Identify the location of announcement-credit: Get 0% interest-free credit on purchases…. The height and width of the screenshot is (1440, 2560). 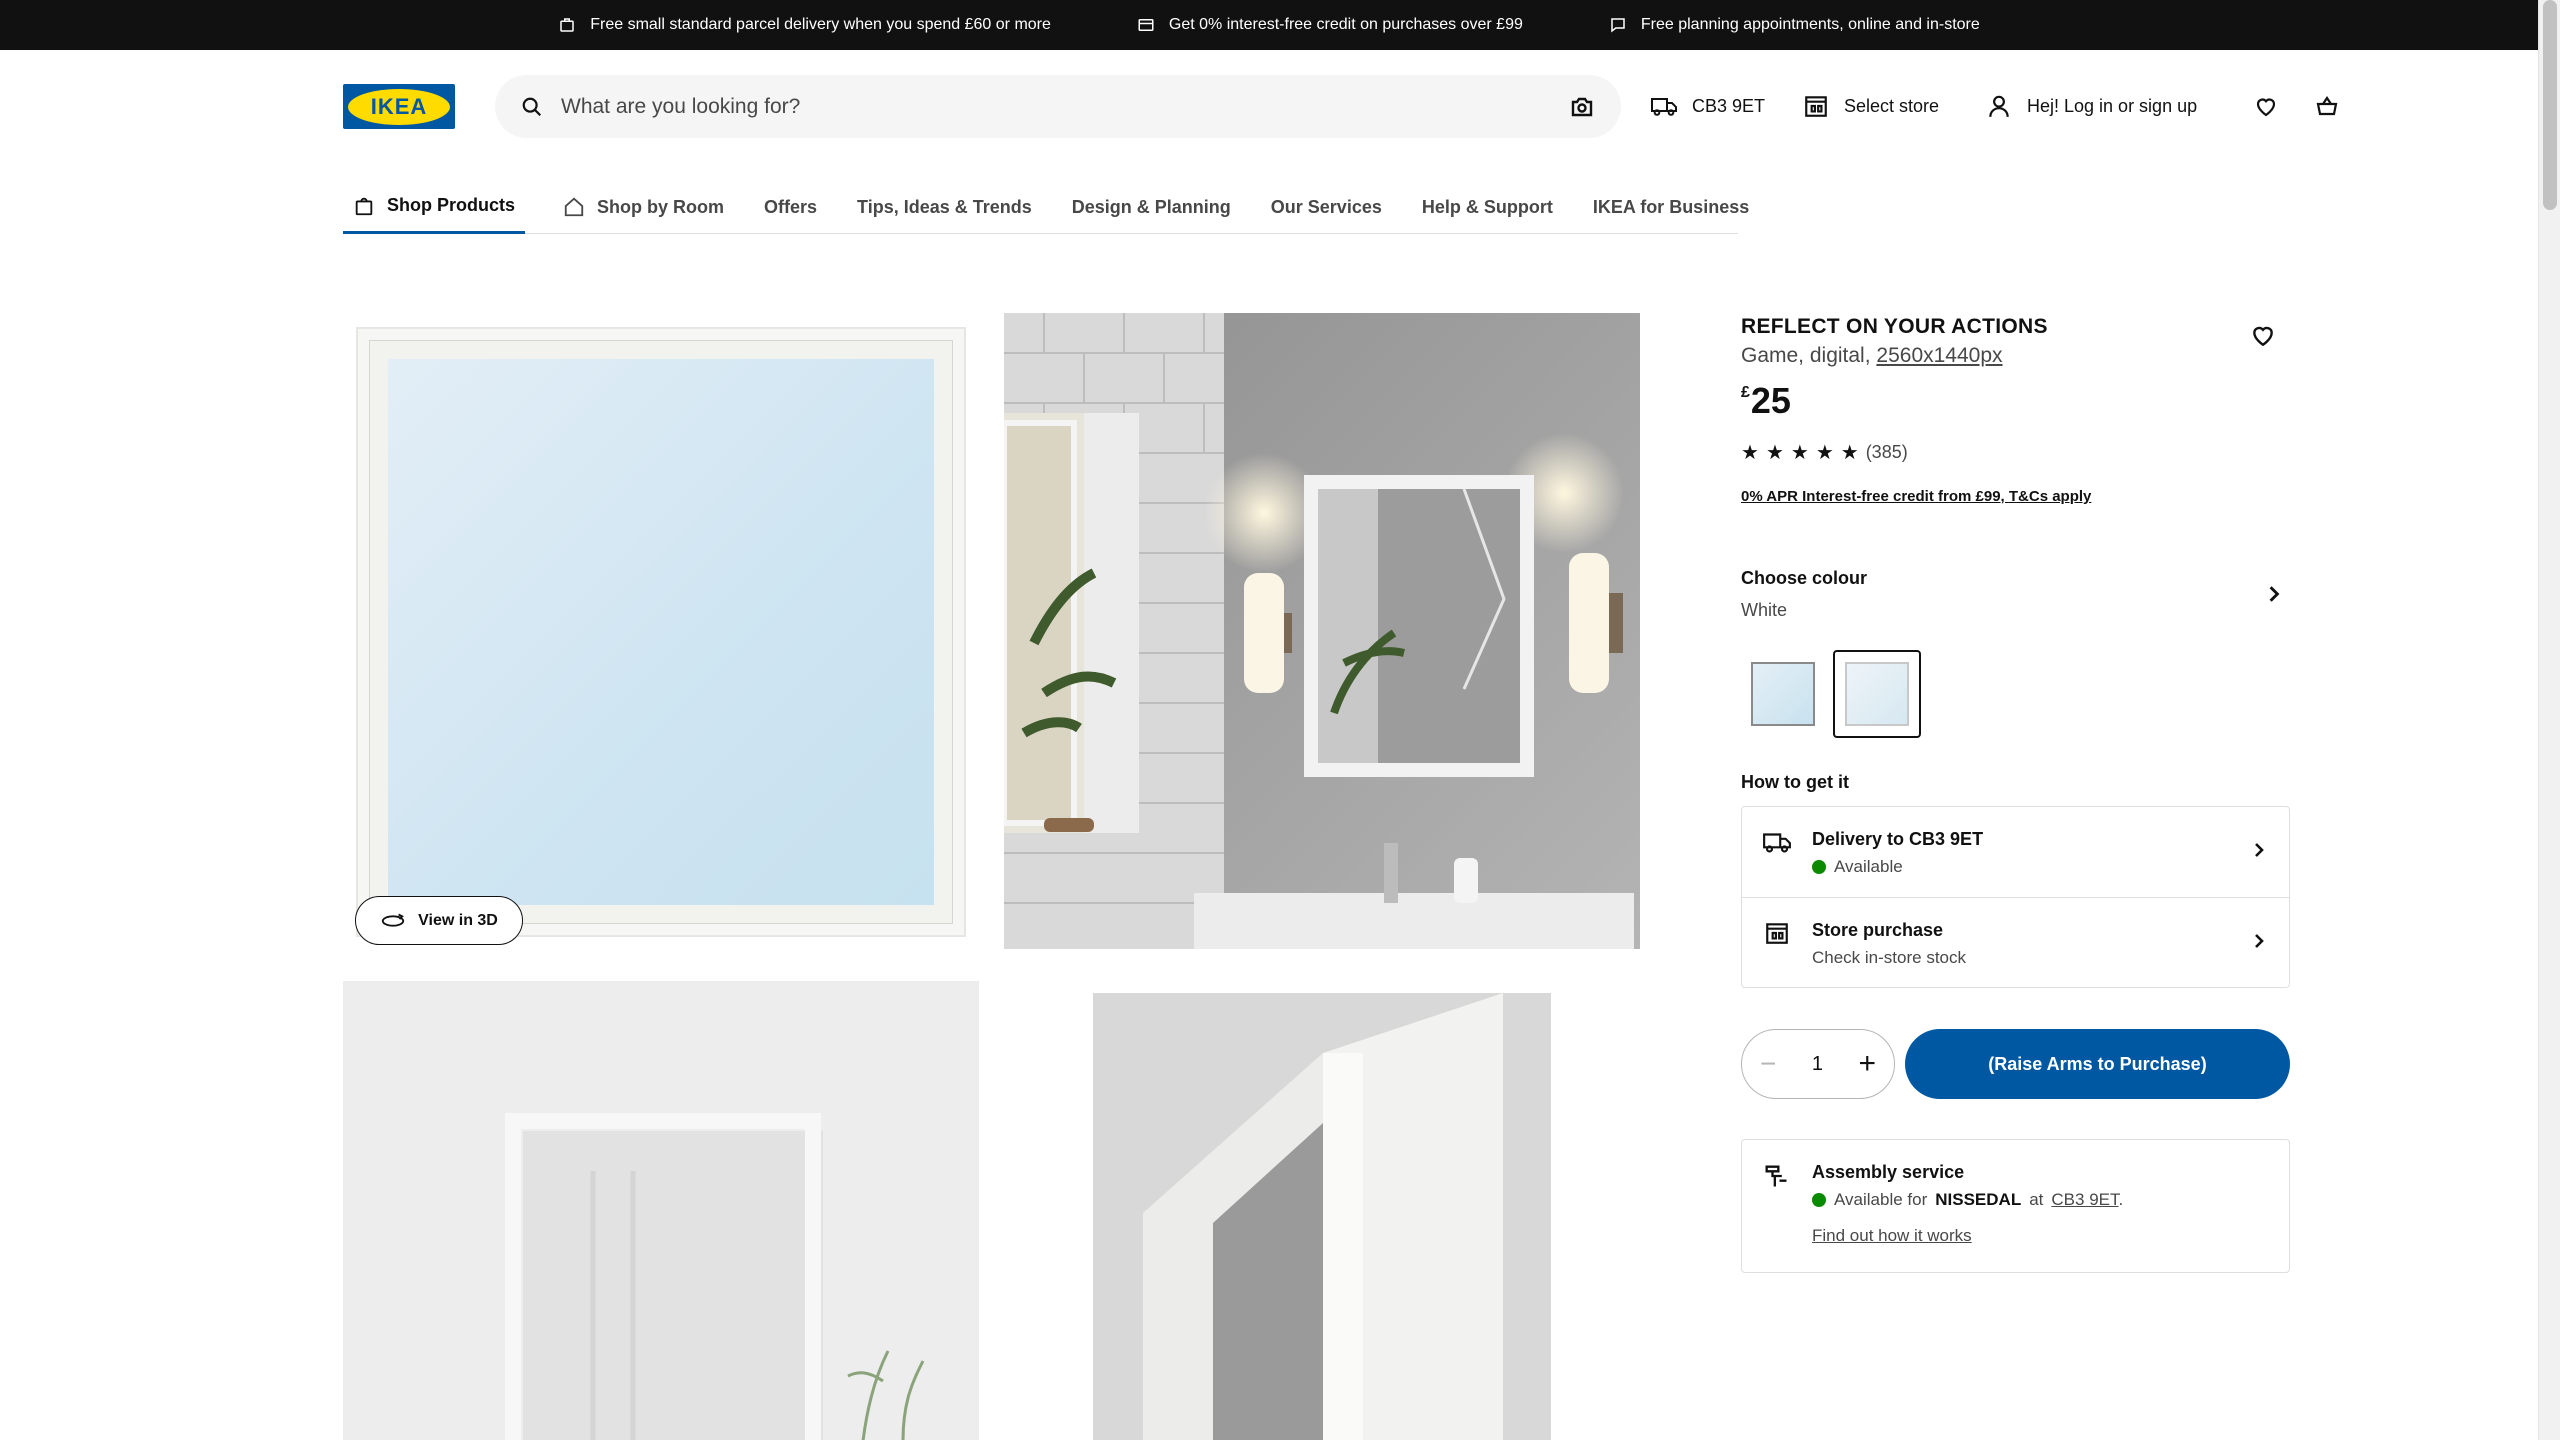
(1330, 25).